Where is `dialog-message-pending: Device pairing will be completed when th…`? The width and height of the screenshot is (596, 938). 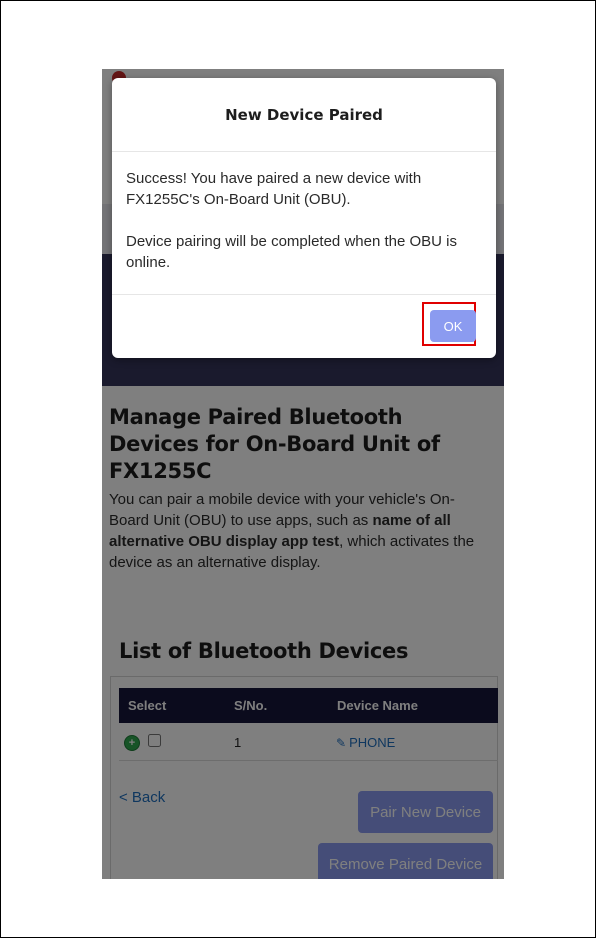
dialog-message-pending: Device pairing will be completed when th… is located at coordinates (291, 252).